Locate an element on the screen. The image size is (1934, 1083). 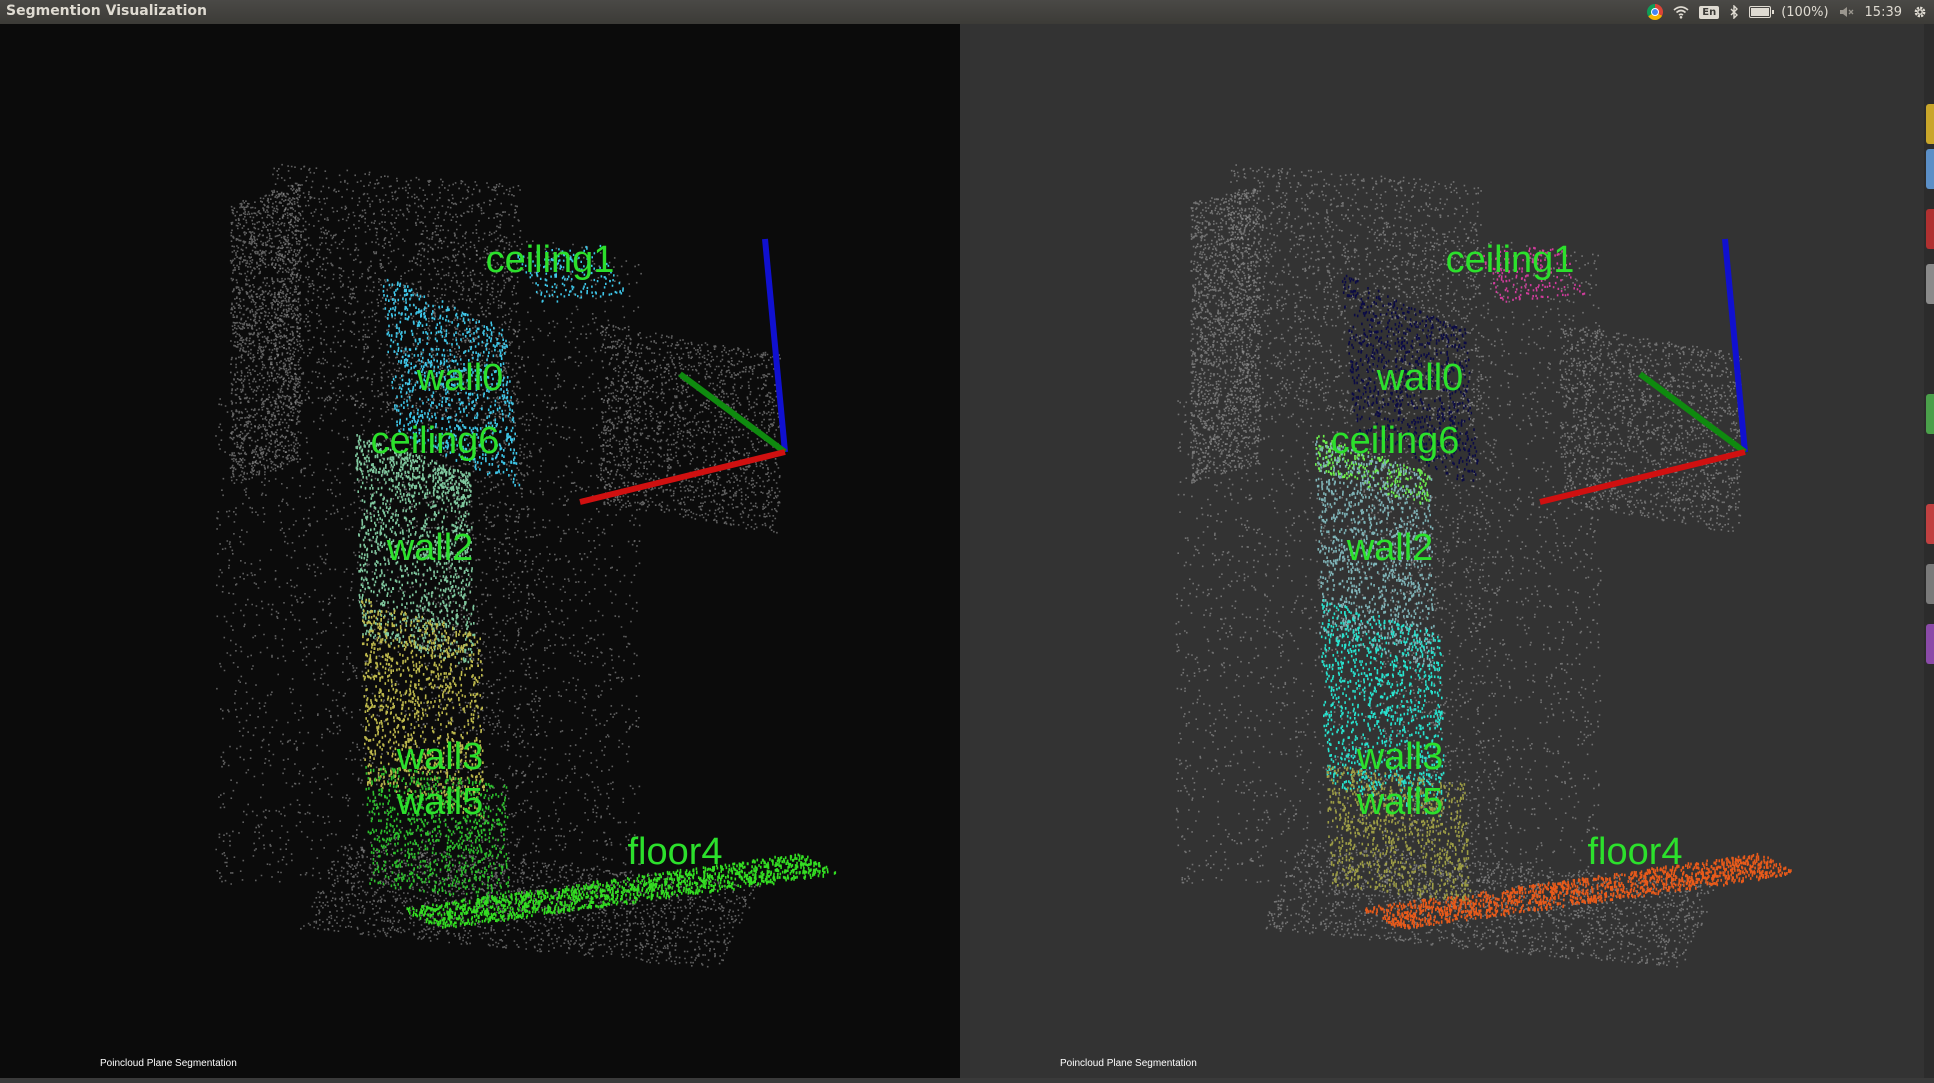
settings-gear-icon is located at coordinates (1920, 12).